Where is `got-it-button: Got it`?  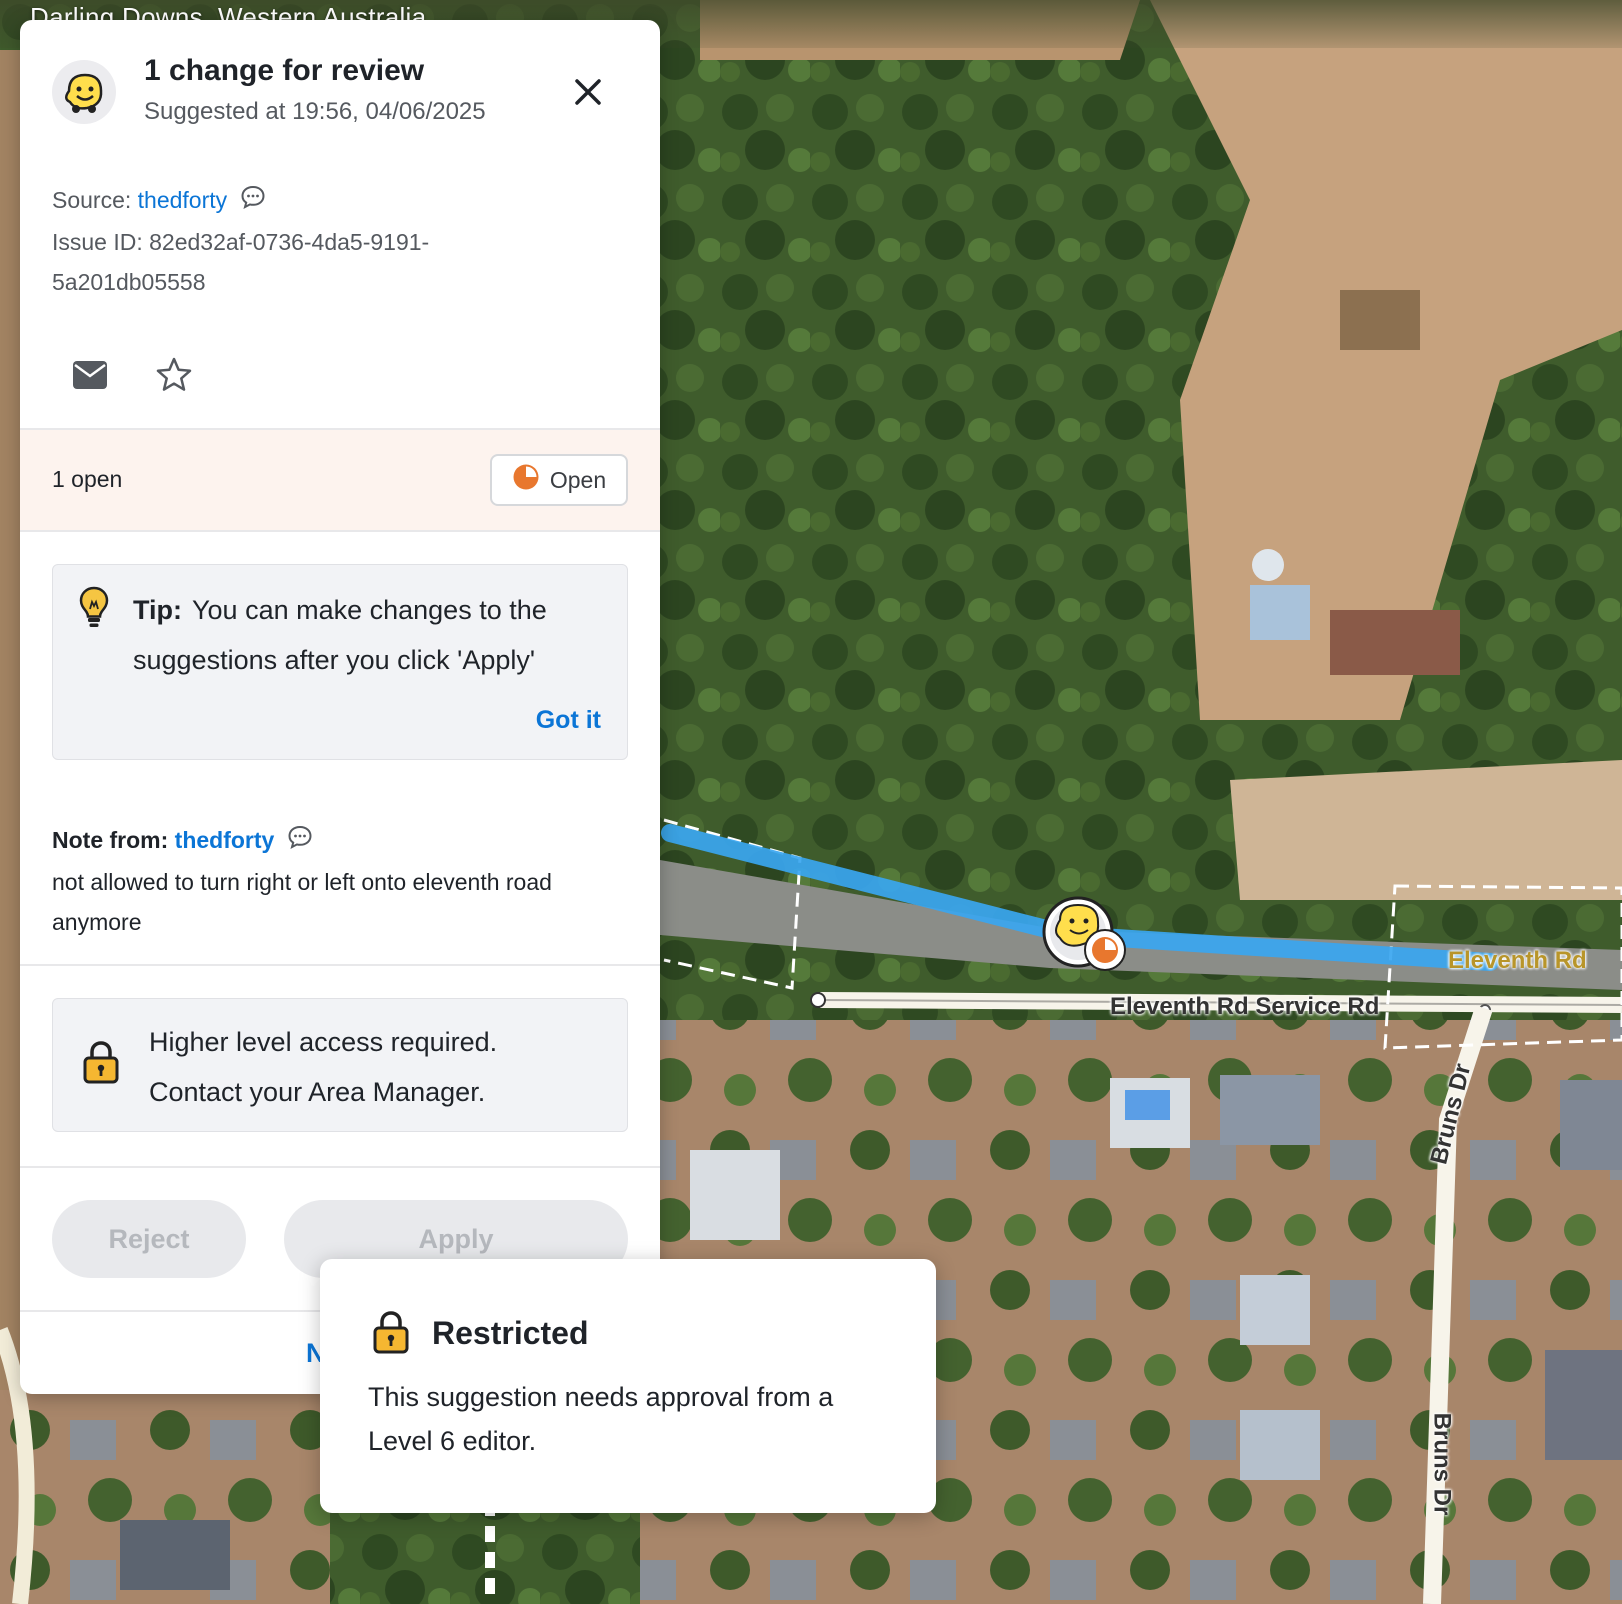
got-it-button: Got it is located at coordinates (568, 720).